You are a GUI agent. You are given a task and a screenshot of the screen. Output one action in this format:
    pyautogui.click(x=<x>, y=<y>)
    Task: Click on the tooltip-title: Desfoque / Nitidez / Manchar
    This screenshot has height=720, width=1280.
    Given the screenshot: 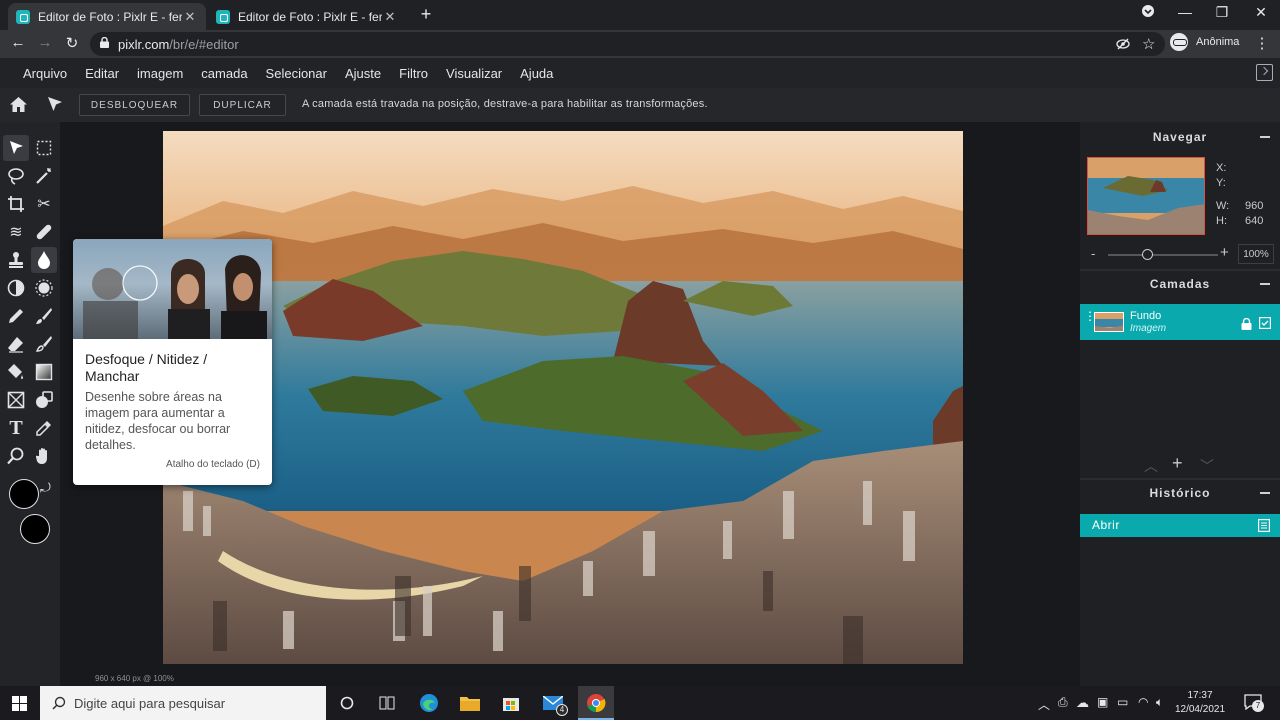 What is the action you would take?
    pyautogui.click(x=146, y=367)
    